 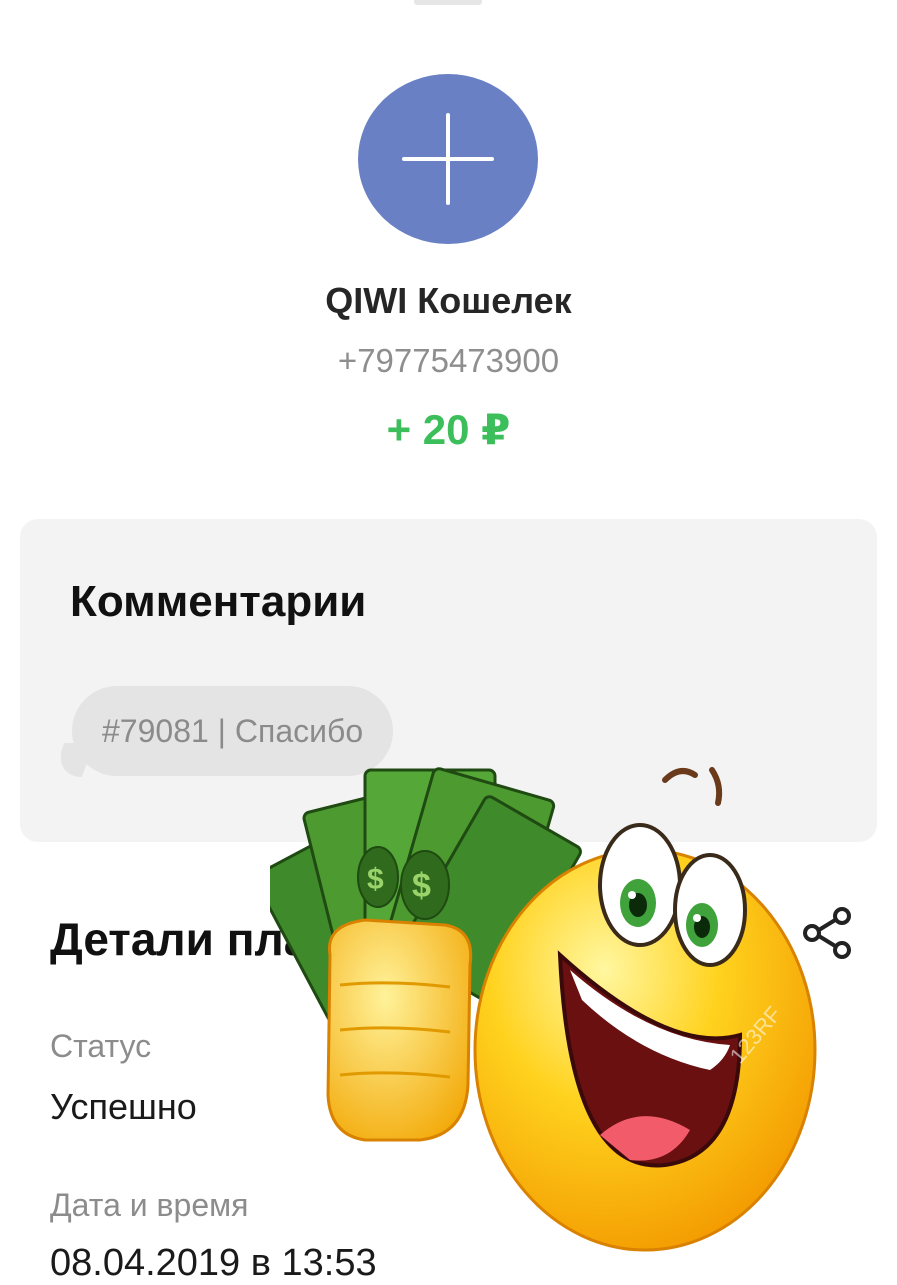 I want to click on provider-avatar, so click(x=448, y=159).